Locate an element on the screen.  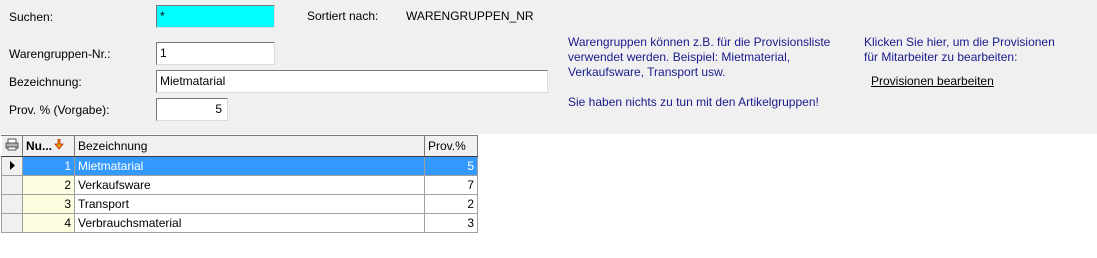
table-row: 4 Verbrauchsmaterial 3 is located at coordinates (239, 223).